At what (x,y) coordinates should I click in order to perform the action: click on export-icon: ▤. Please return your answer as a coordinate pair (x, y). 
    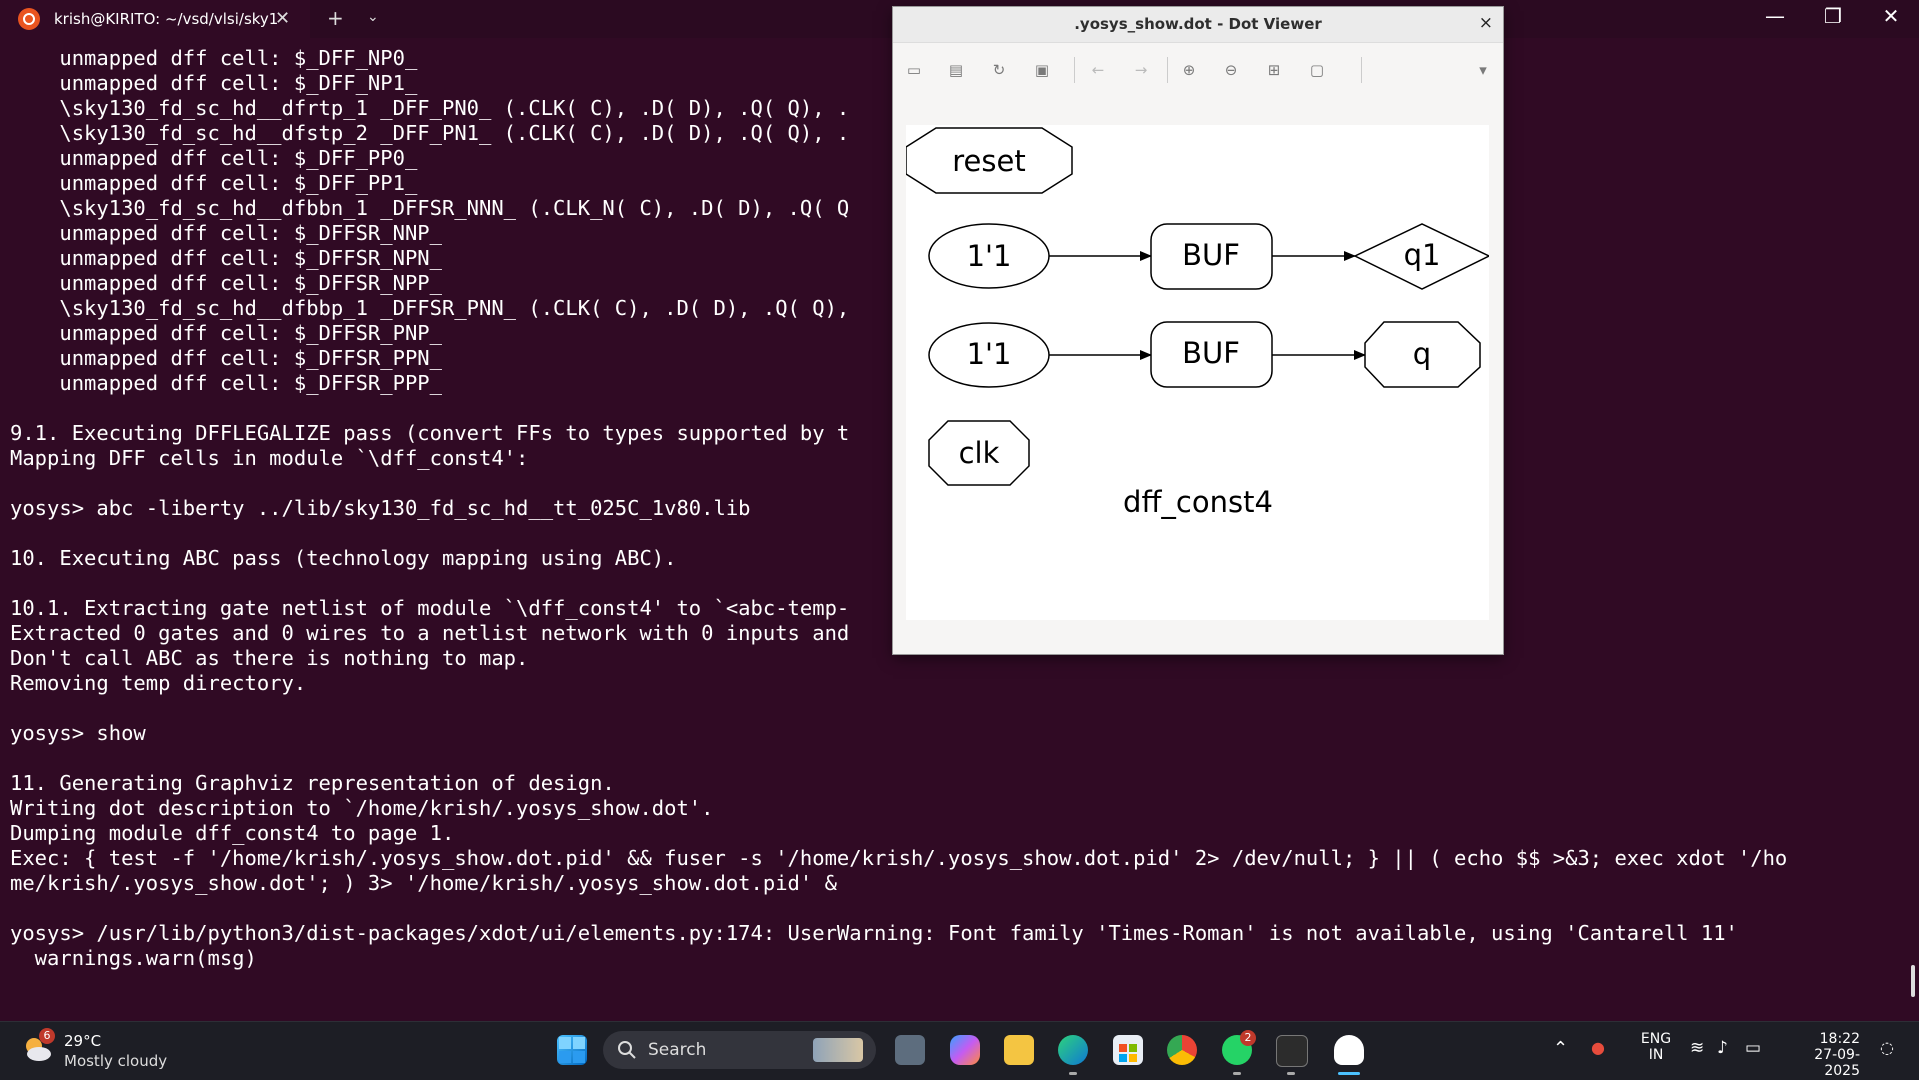
    Looking at the image, I should click on (956, 70).